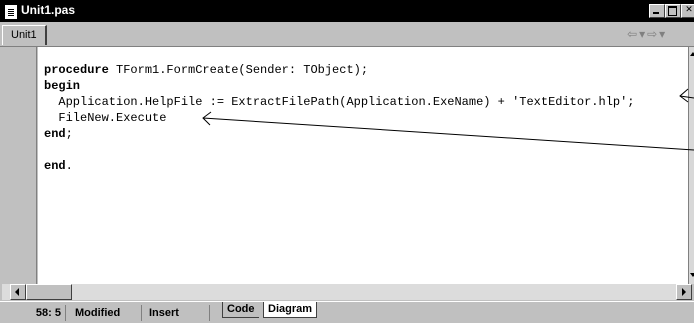 The image size is (694, 323). What do you see at coordinates (240, 310) in the screenshot?
I see `tab-code: Code` at bounding box center [240, 310].